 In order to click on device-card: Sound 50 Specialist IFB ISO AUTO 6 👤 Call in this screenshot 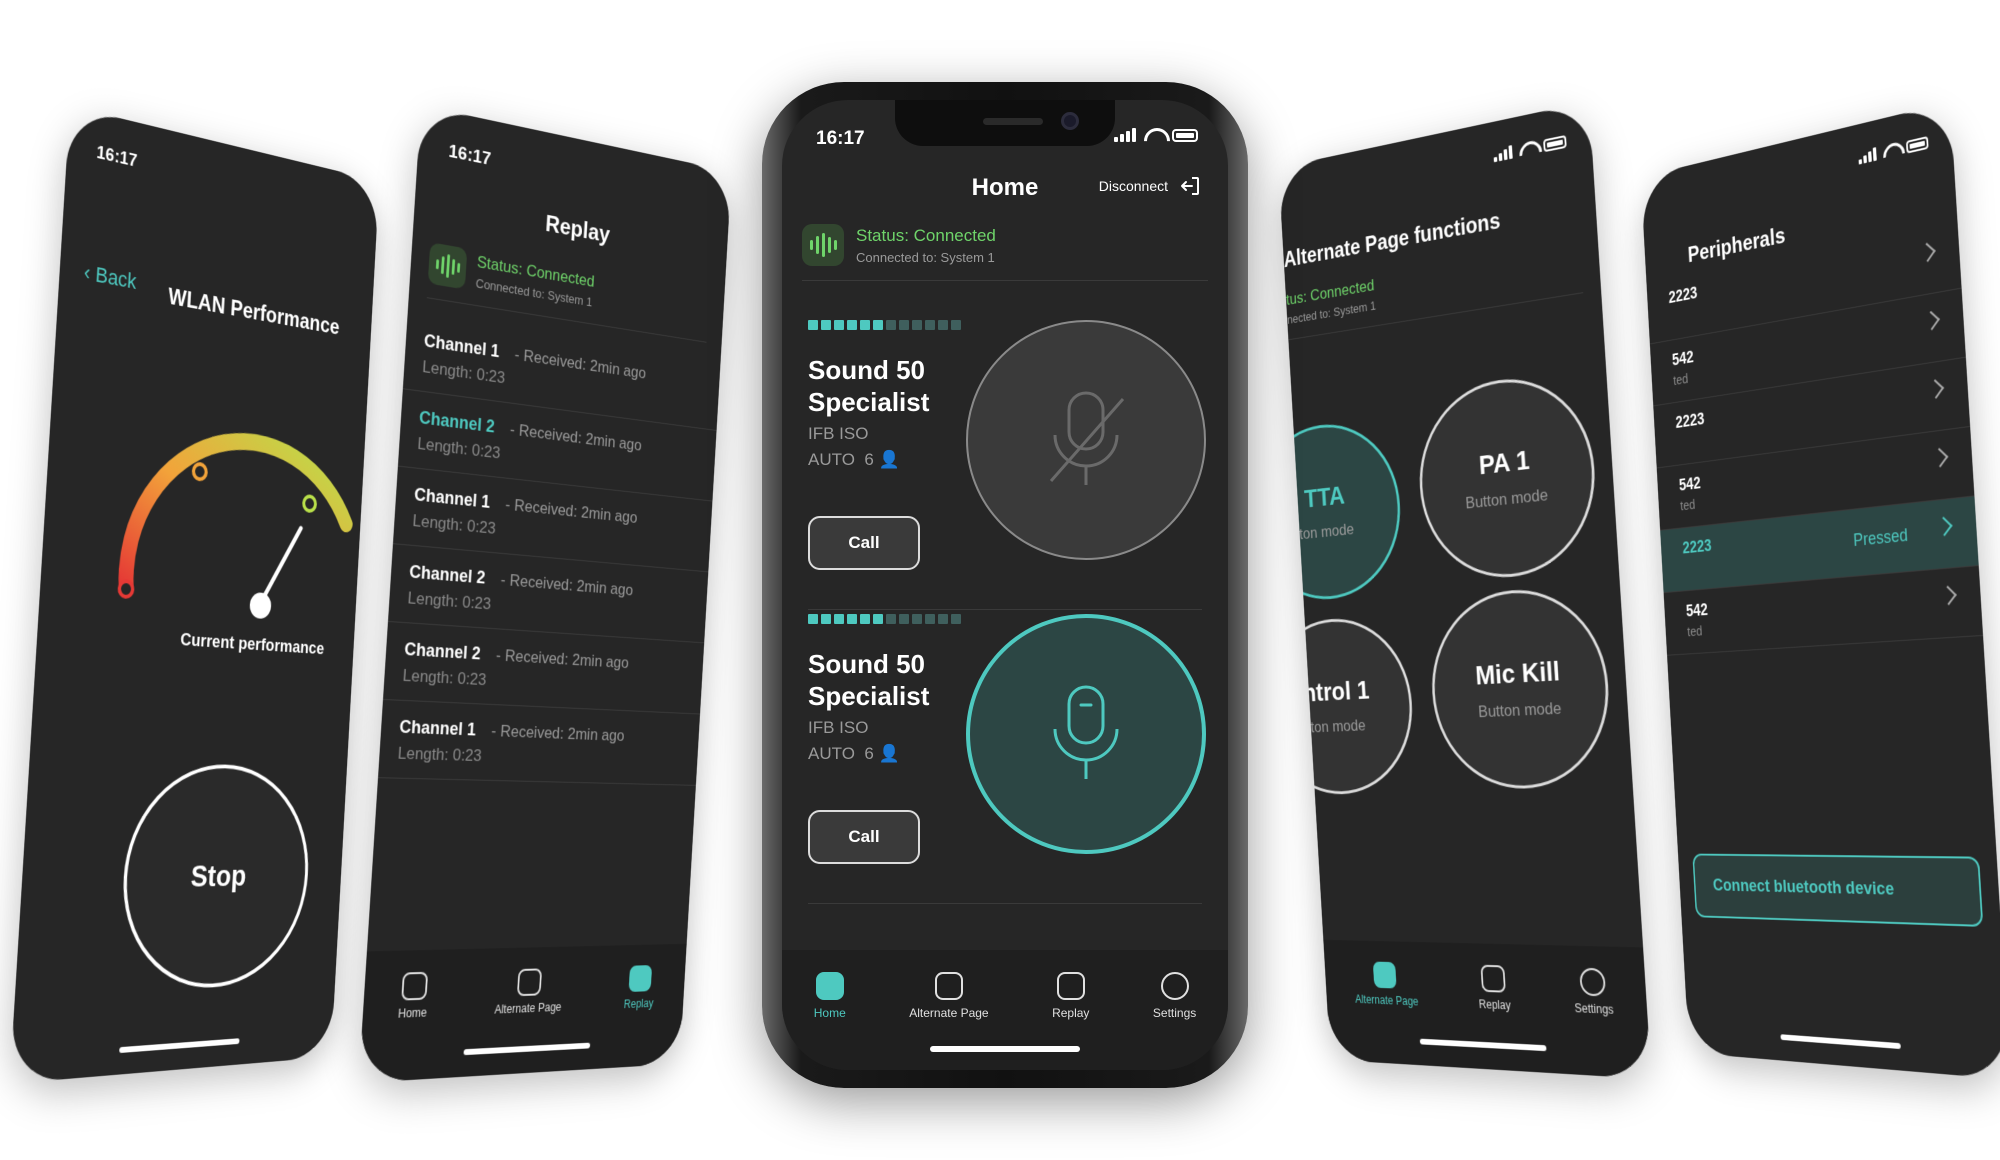, I will do `click(1007, 465)`.